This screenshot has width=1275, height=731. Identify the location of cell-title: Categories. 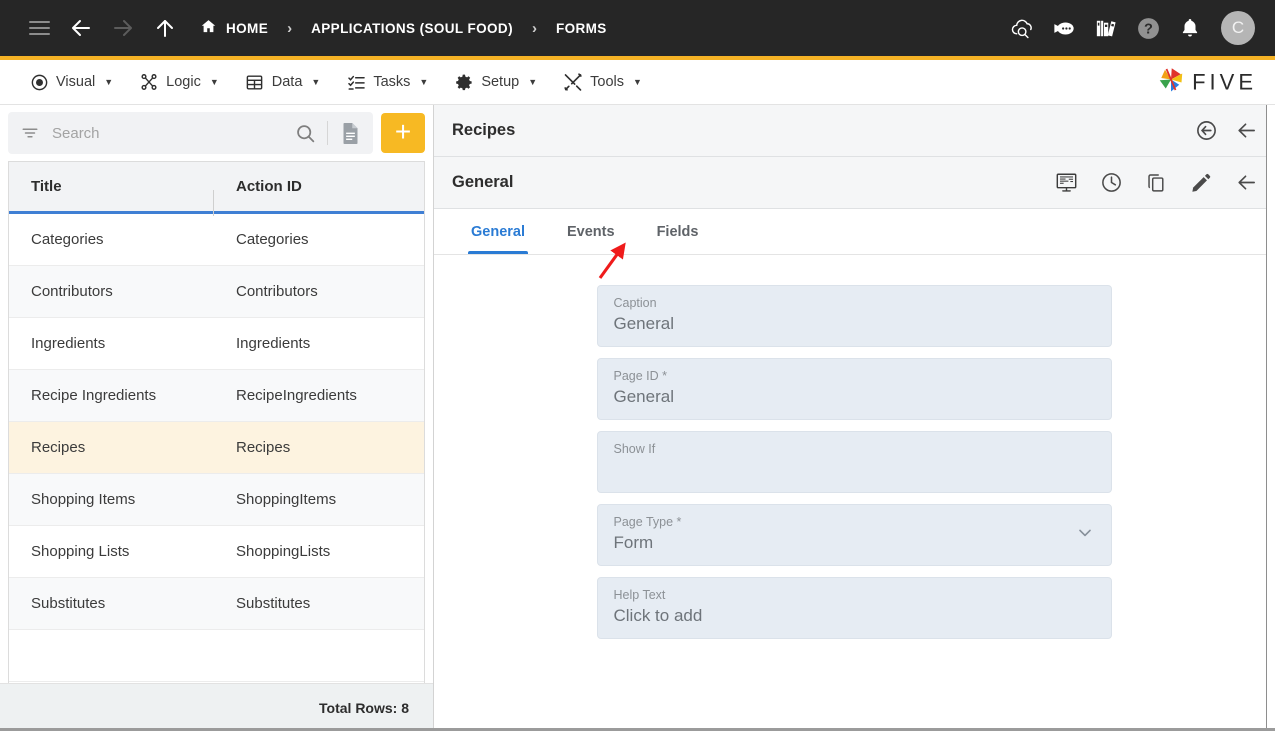
(67, 239).